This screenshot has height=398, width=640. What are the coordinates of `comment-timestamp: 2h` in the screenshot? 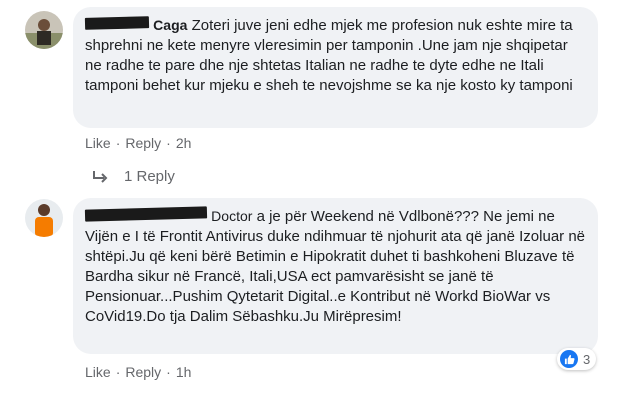 It's located at (184, 143).